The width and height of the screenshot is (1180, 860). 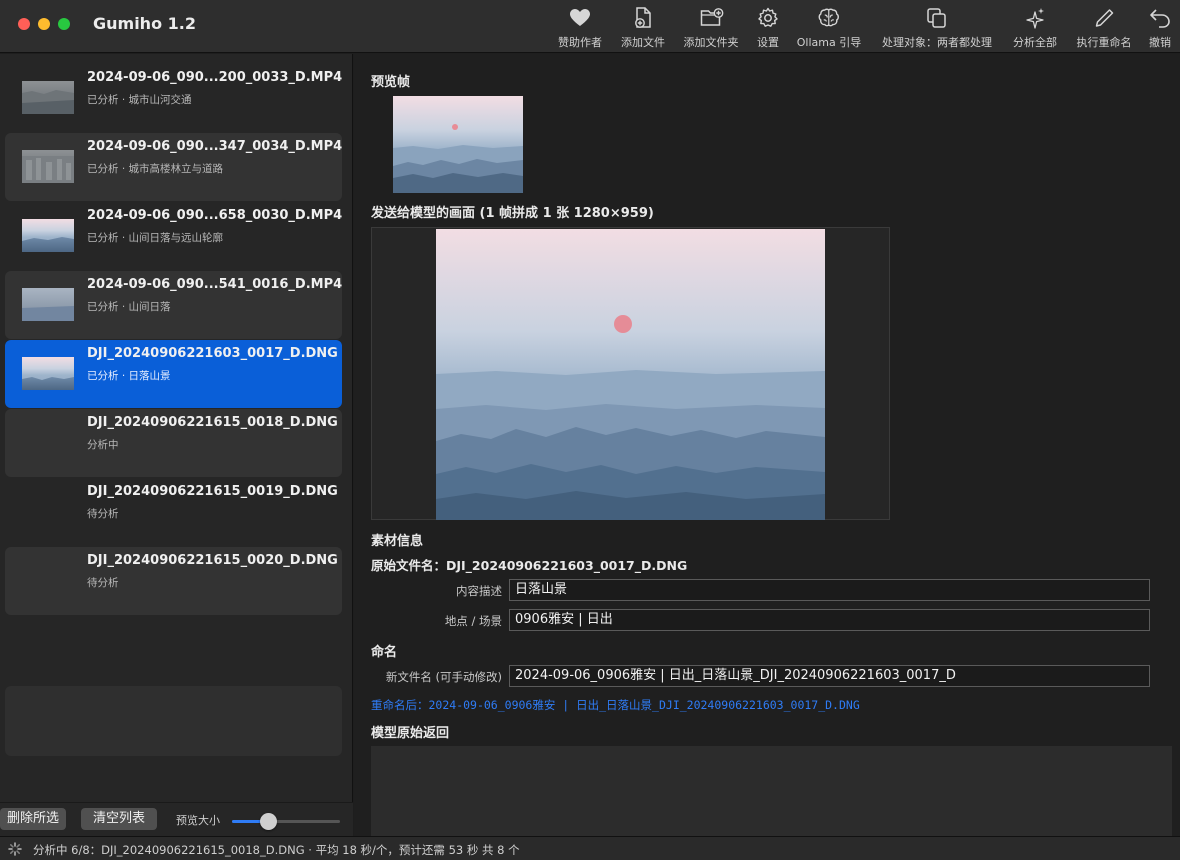 I want to click on file-list-item: DJI_20240906221615_0018_D.DNG 分析中, so click(x=173, y=443).